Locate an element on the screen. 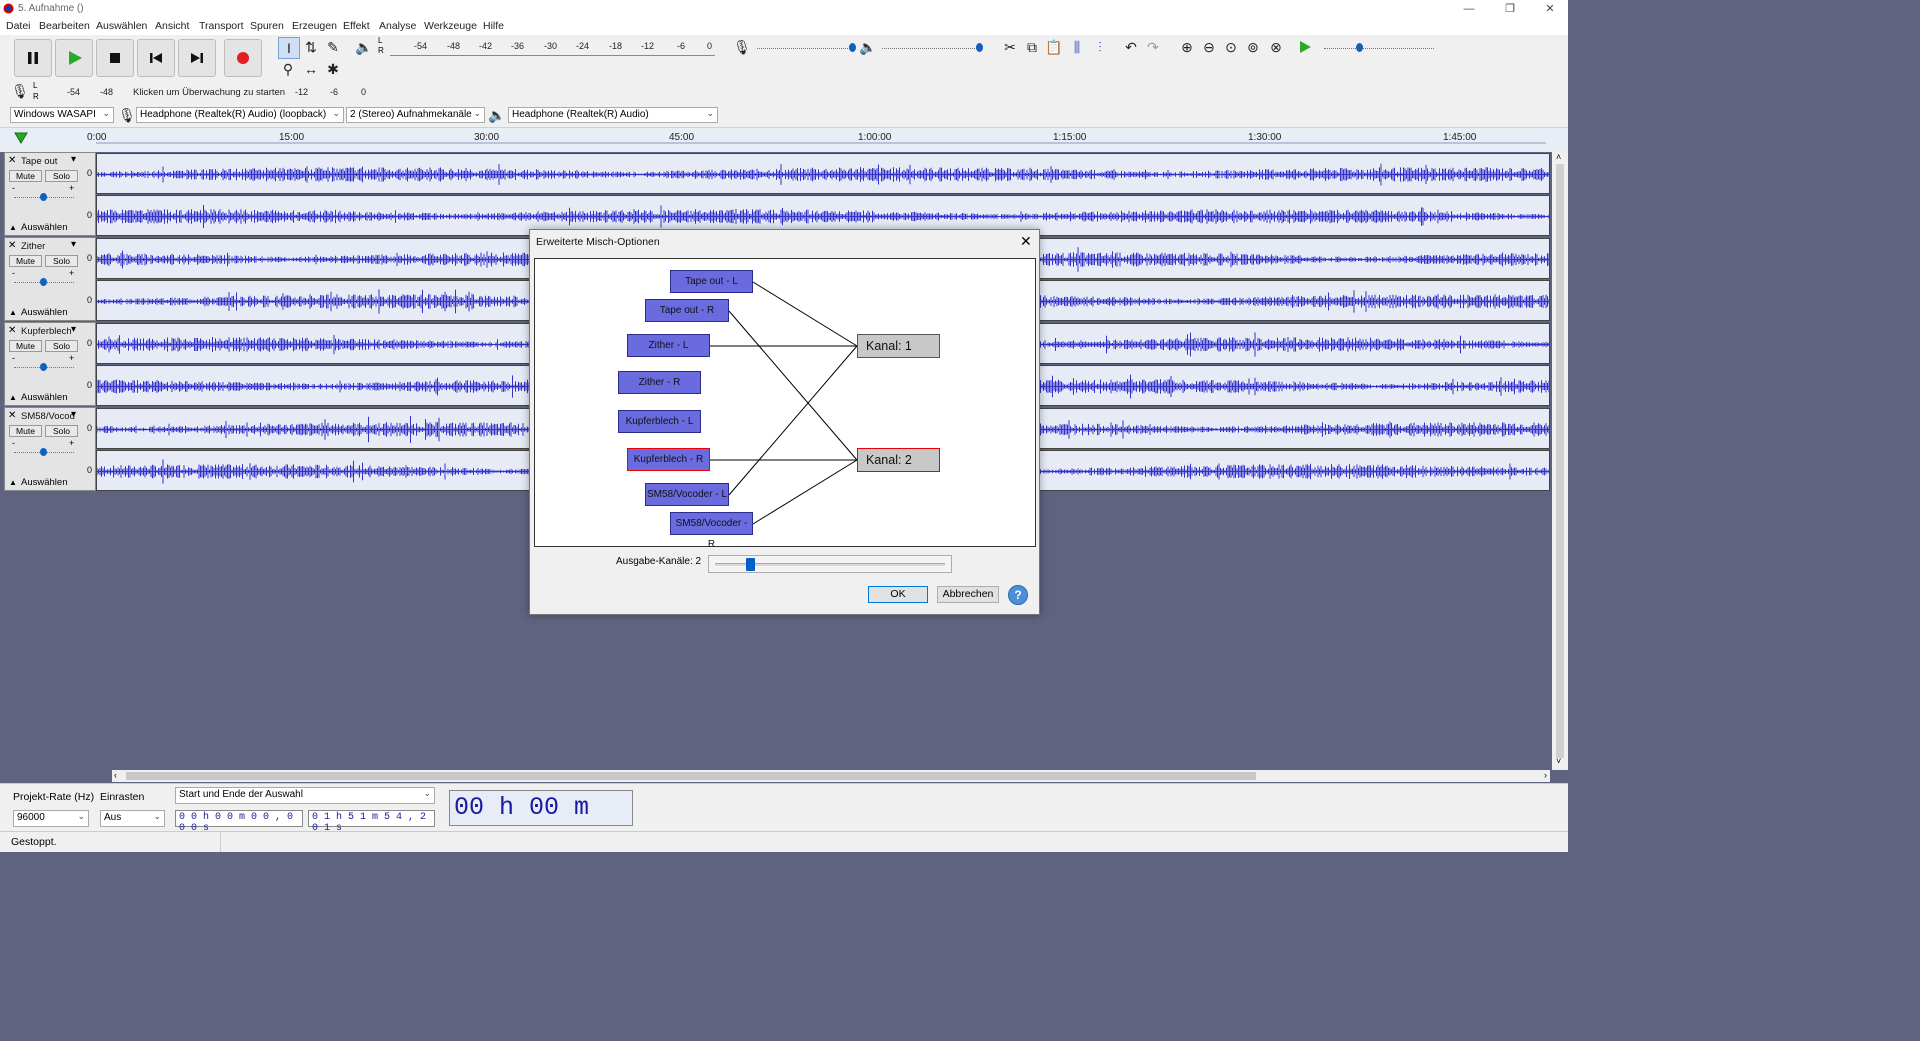  source-zither-r: Zither - R is located at coordinates (659, 382).